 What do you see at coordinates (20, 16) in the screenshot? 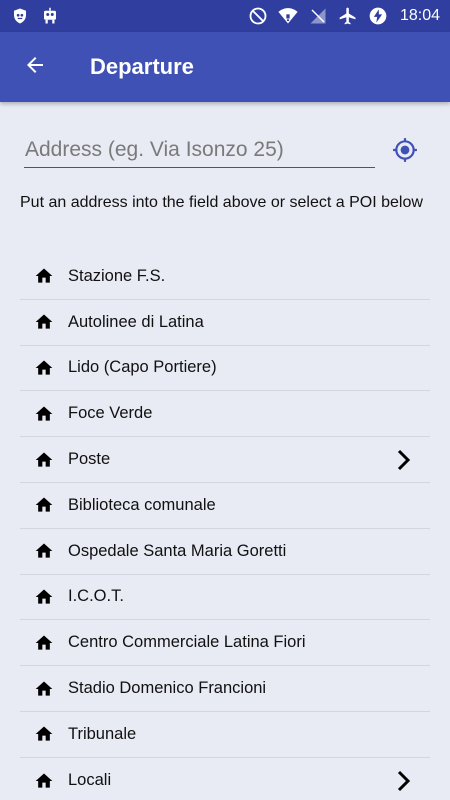
I see `shield-icon` at bounding box center [20, 16].